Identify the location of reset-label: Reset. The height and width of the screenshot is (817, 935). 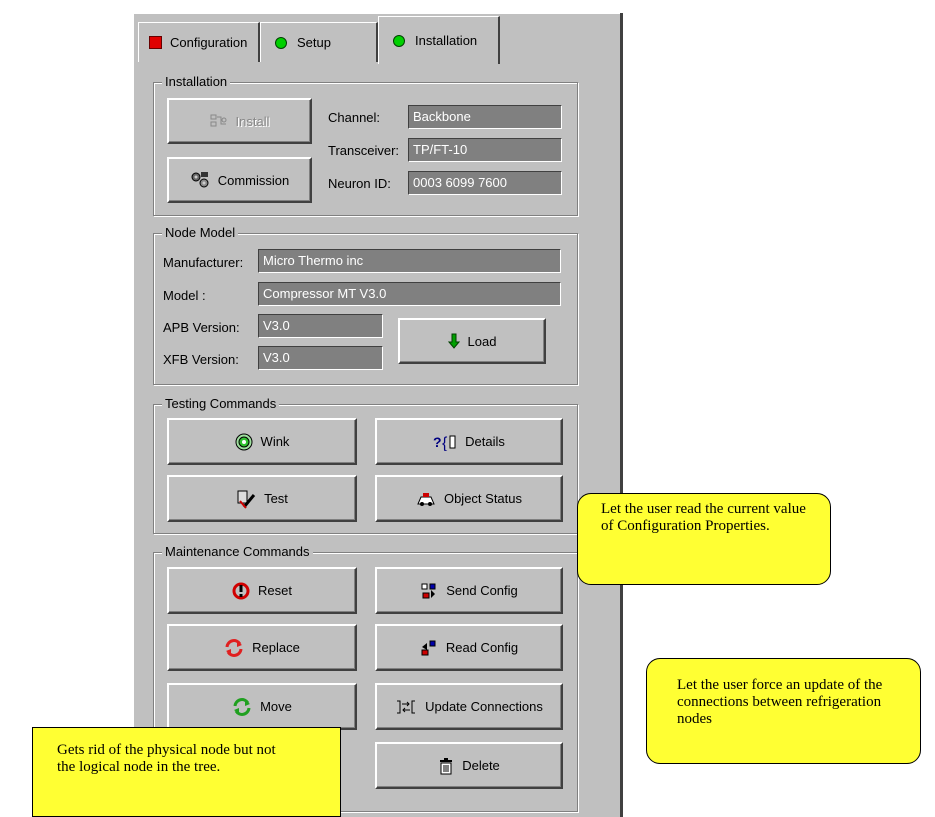
(275, 590).